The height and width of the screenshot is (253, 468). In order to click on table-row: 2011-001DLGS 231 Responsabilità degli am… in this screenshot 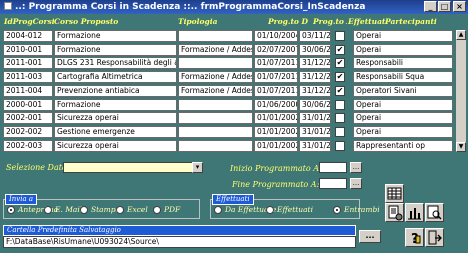, I will do `click(228, 63)`.